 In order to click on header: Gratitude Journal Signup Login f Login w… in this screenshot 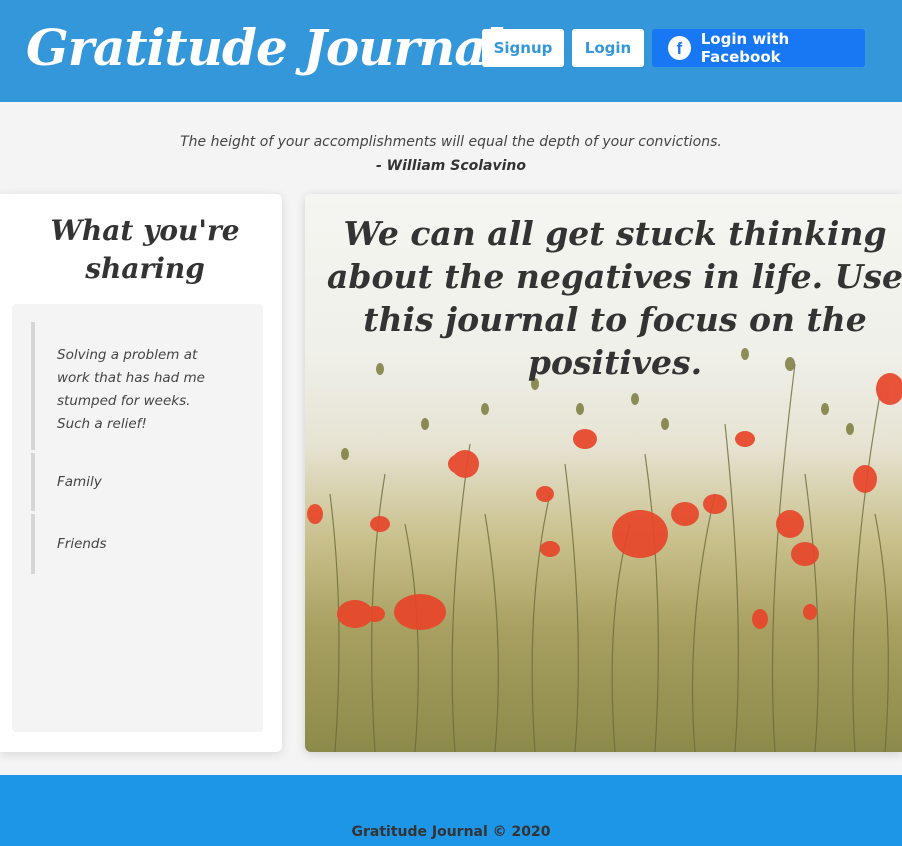, I will do `click(451, 51)`.